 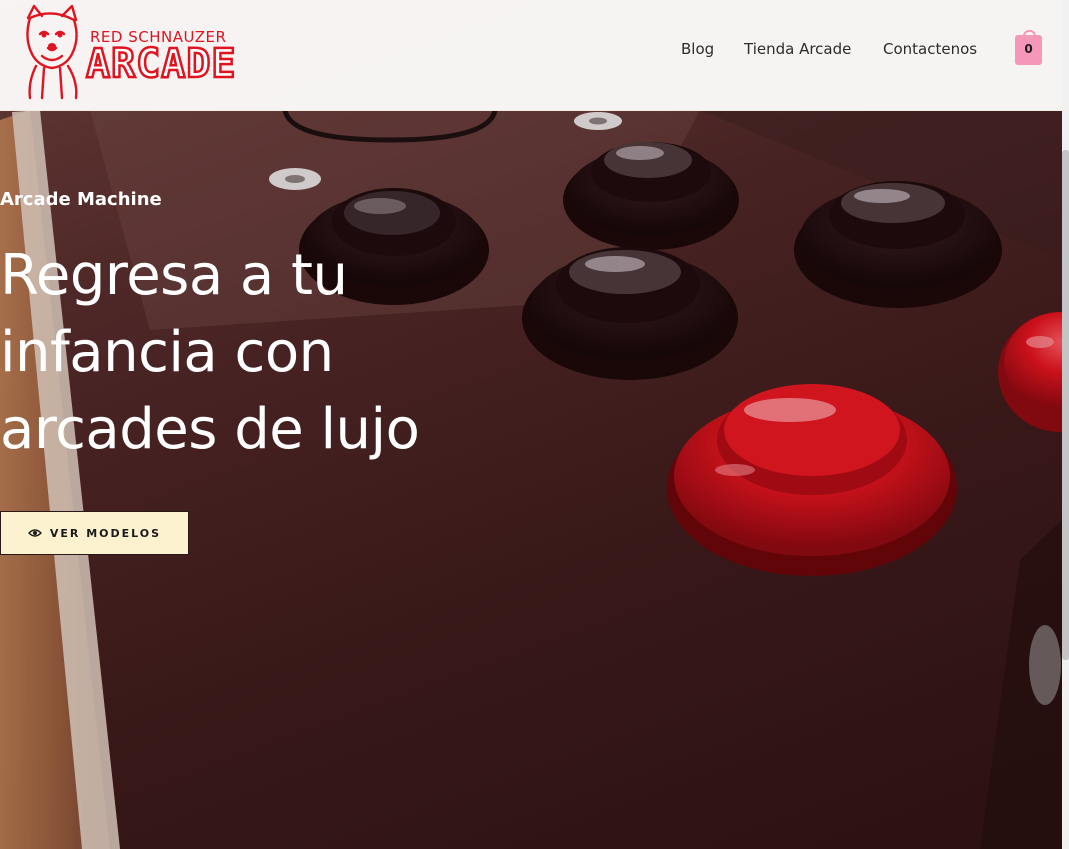 What do you see at coordinates (1029, 34) in the screenshot?
I see `shopping-bag-icon` at bounding box center [1029, 34].